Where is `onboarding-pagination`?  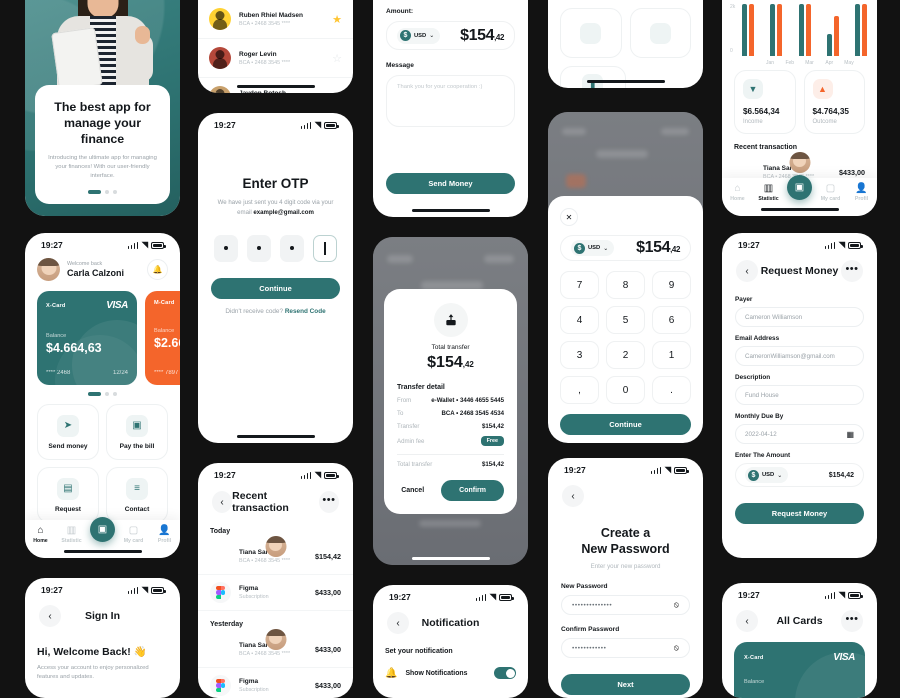
onboarding-pagination is located at coordinates (102, 192).